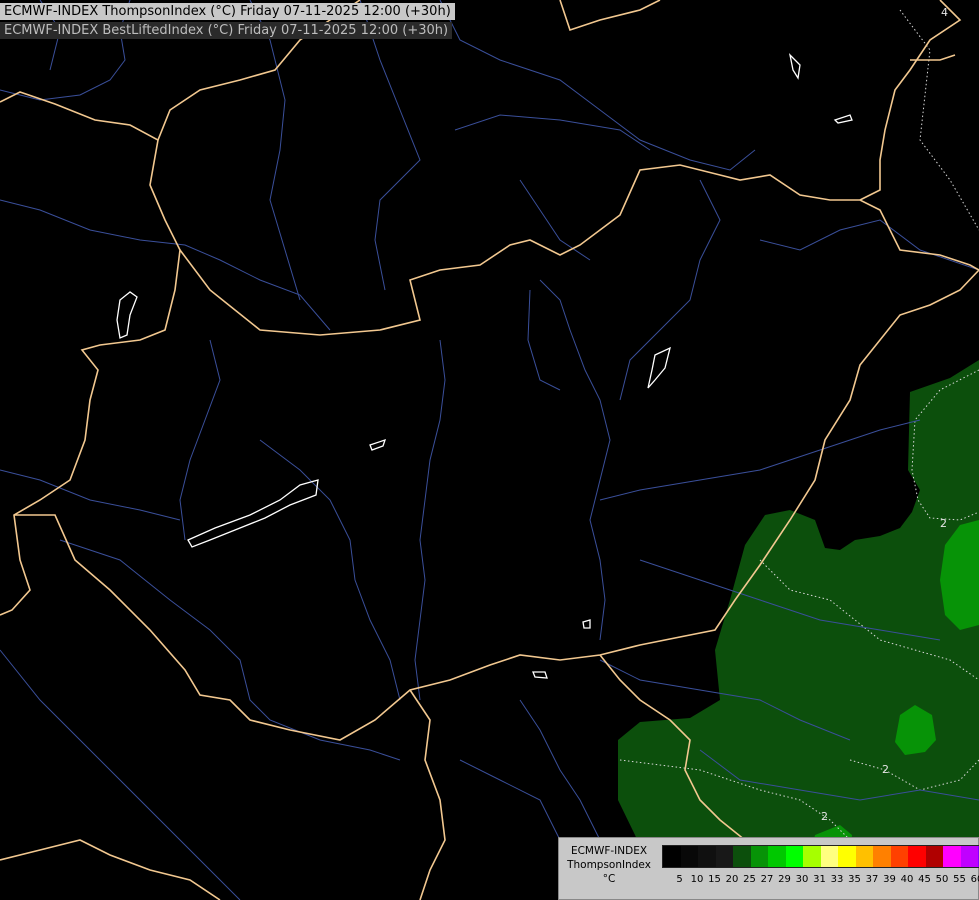 Image resolution: width=979 pixels, height=900 pixels. Describe the element at coordinates (714, 879) in the screenshot. I see `legend-tick-label: 15` at that location.